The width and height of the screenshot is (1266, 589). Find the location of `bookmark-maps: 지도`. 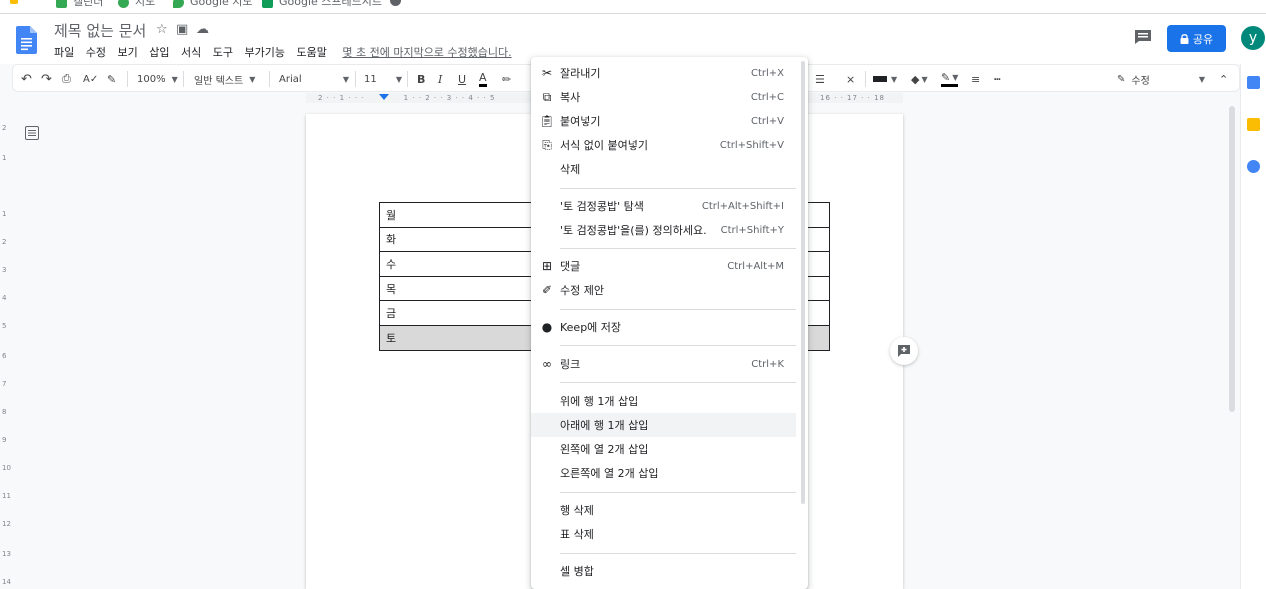

bookmark-maps: 지도 is located at coordinates (136, 4).